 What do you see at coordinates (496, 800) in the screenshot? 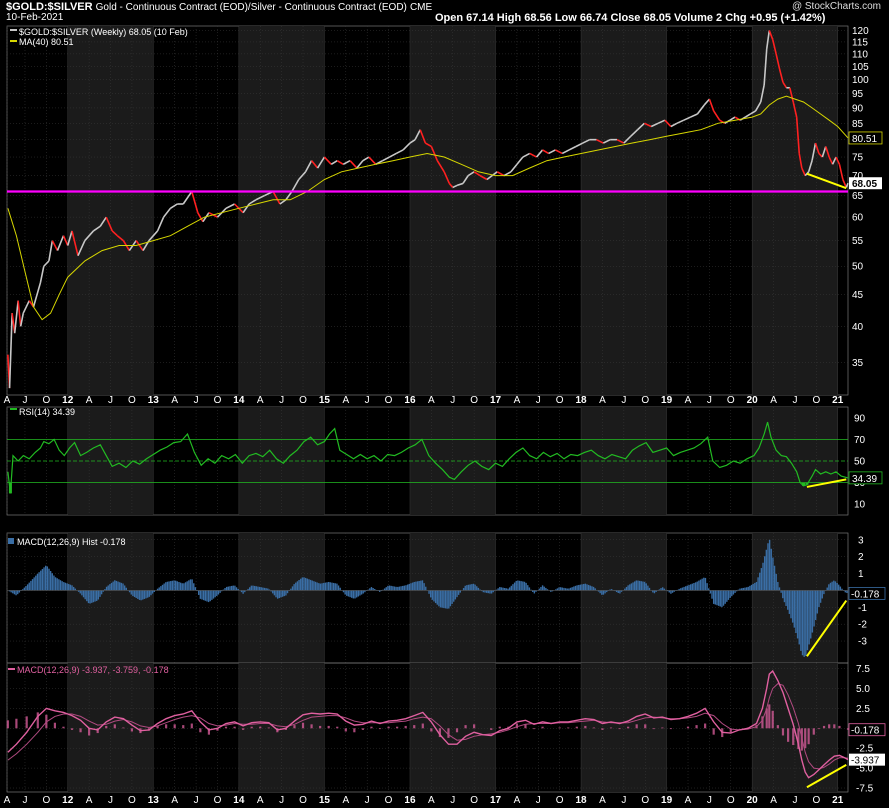
I see `x-tick-label: 17` at bounding box center [496, 800].